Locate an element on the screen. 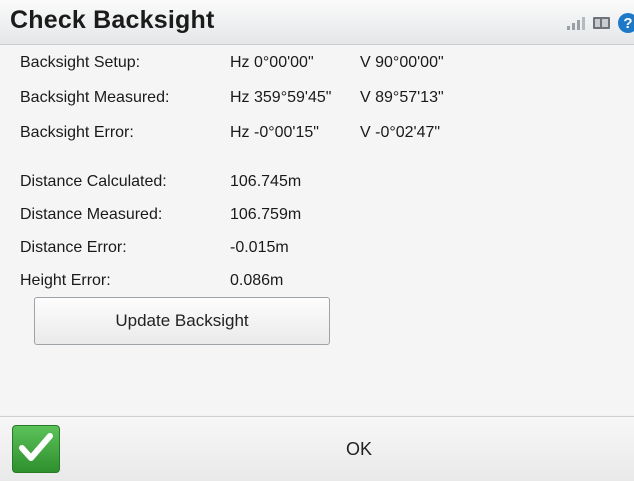 This screenshot has width=634, height=481. backsight-setup-hz: Hz 0°00'00" is located at coordinates (272, 62).